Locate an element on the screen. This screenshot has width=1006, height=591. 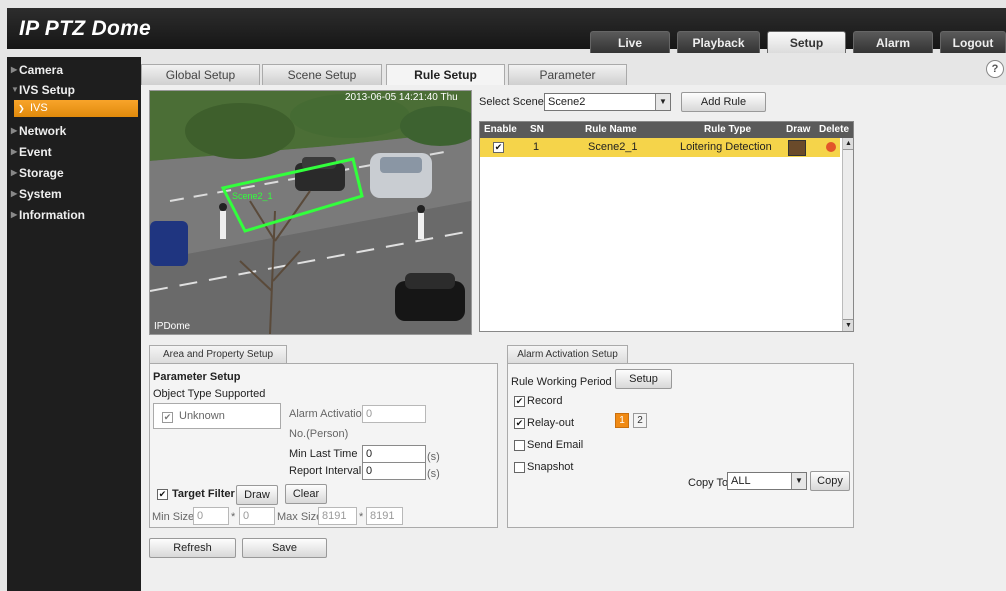
rule-working-period-label: Rule Working Period is located at coordinates (561, 382).